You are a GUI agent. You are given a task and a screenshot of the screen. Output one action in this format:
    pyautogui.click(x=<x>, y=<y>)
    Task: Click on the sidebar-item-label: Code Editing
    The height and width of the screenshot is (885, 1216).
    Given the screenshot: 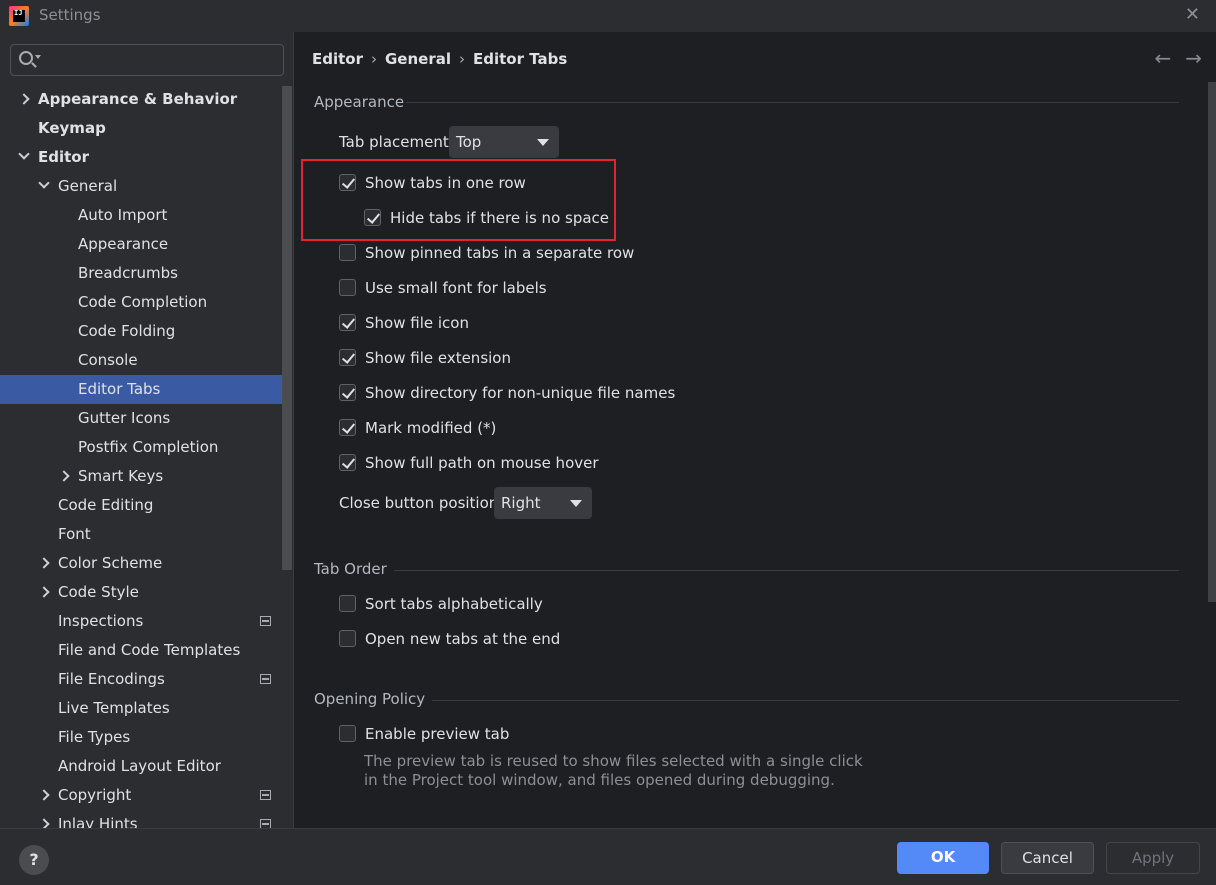 What is the action you would take?
    pyautogui.click(x=106, y=505)
    